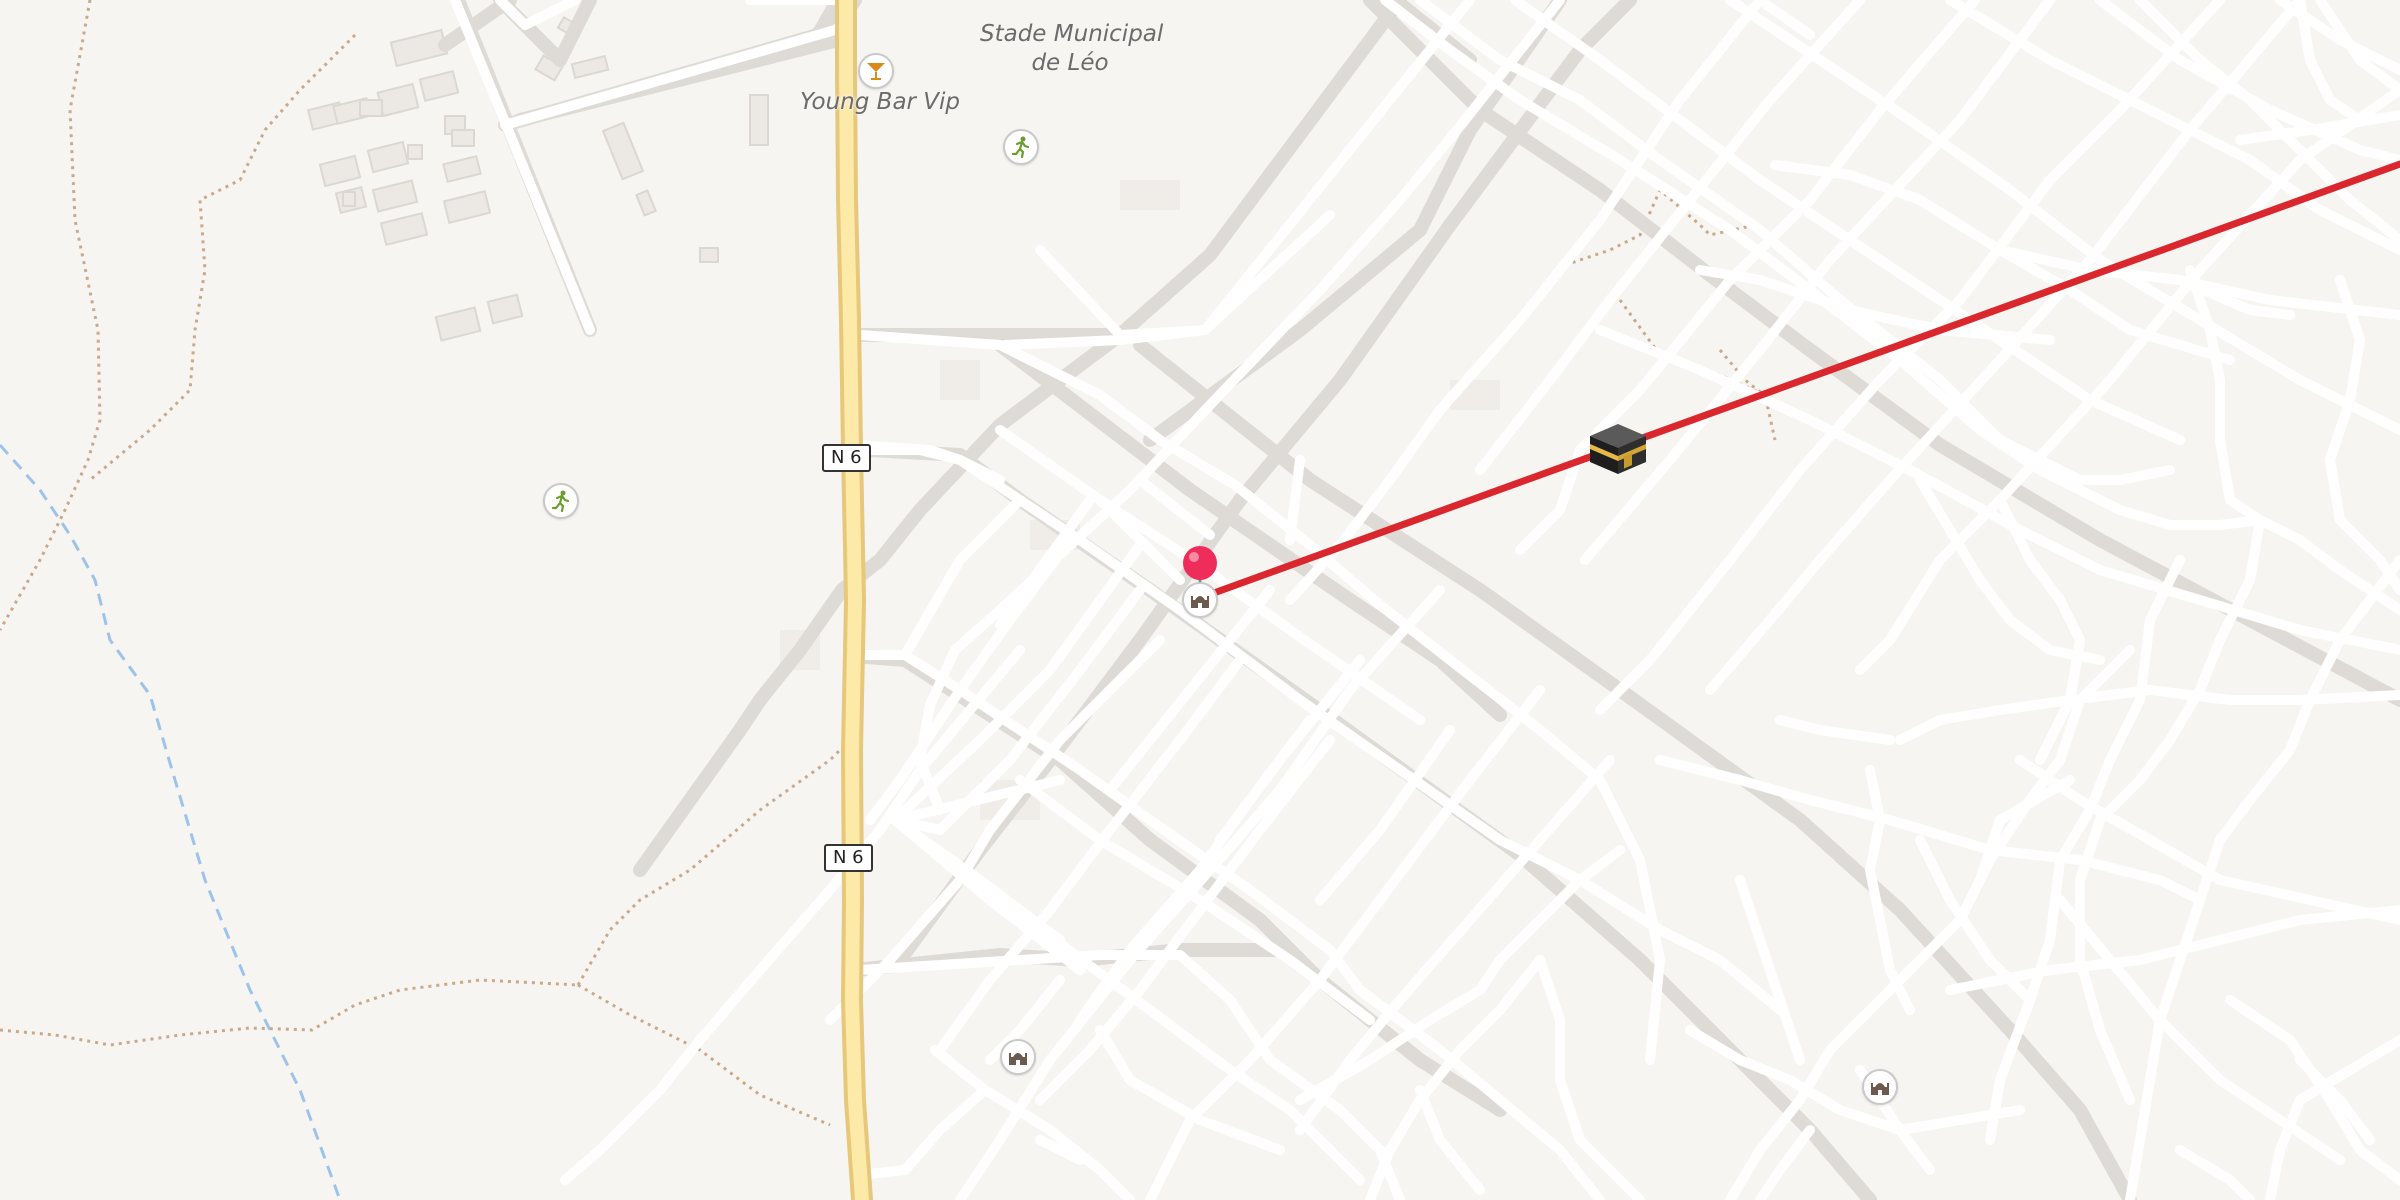 The width and height of the screenshot is (2400, 1200). I want to click on mosque-icon-south, so click(1018, 1057).